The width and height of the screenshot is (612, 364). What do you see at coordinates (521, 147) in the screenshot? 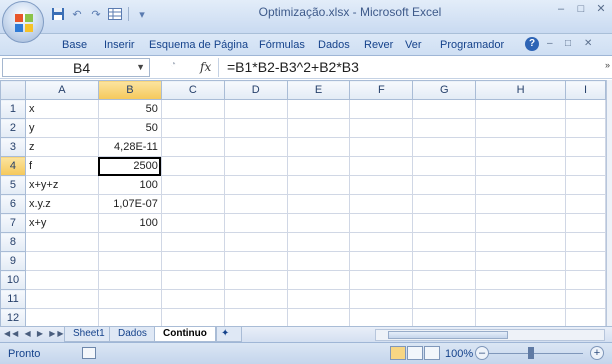
I see `cell-h3` at bounding box center [521, 147].